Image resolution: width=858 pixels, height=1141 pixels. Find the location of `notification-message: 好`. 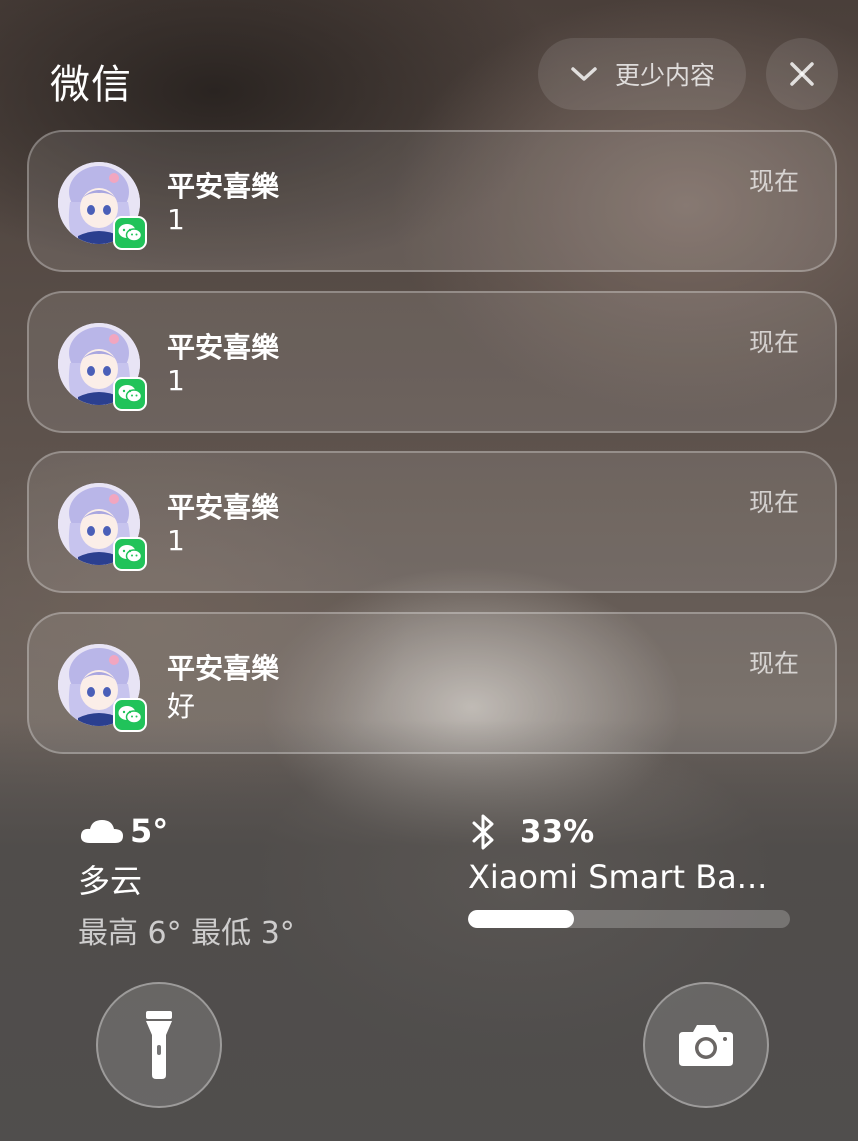

notification-message: 好 is located at coordinates (181, 706).